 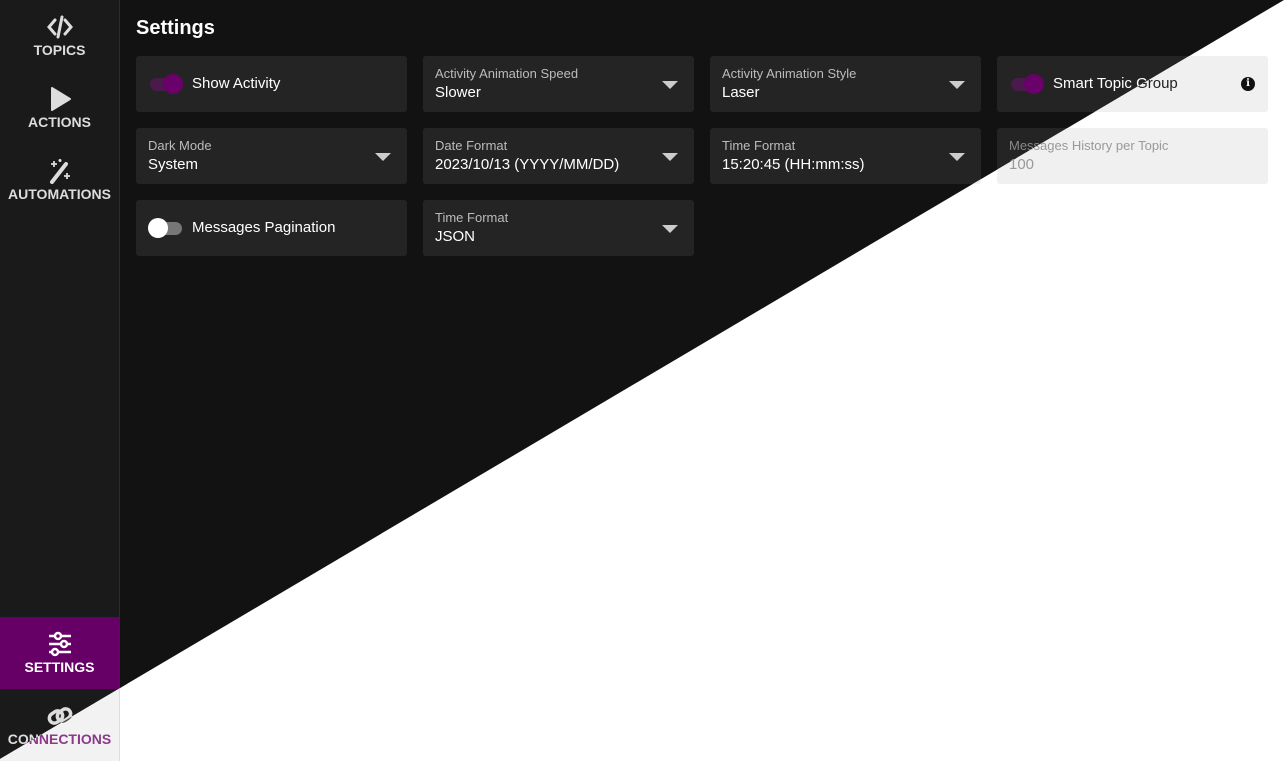 What do you see at coordinates (741, 92) in the screenshot?
I see `field-value: Laser` at bounding box center [741, 92].